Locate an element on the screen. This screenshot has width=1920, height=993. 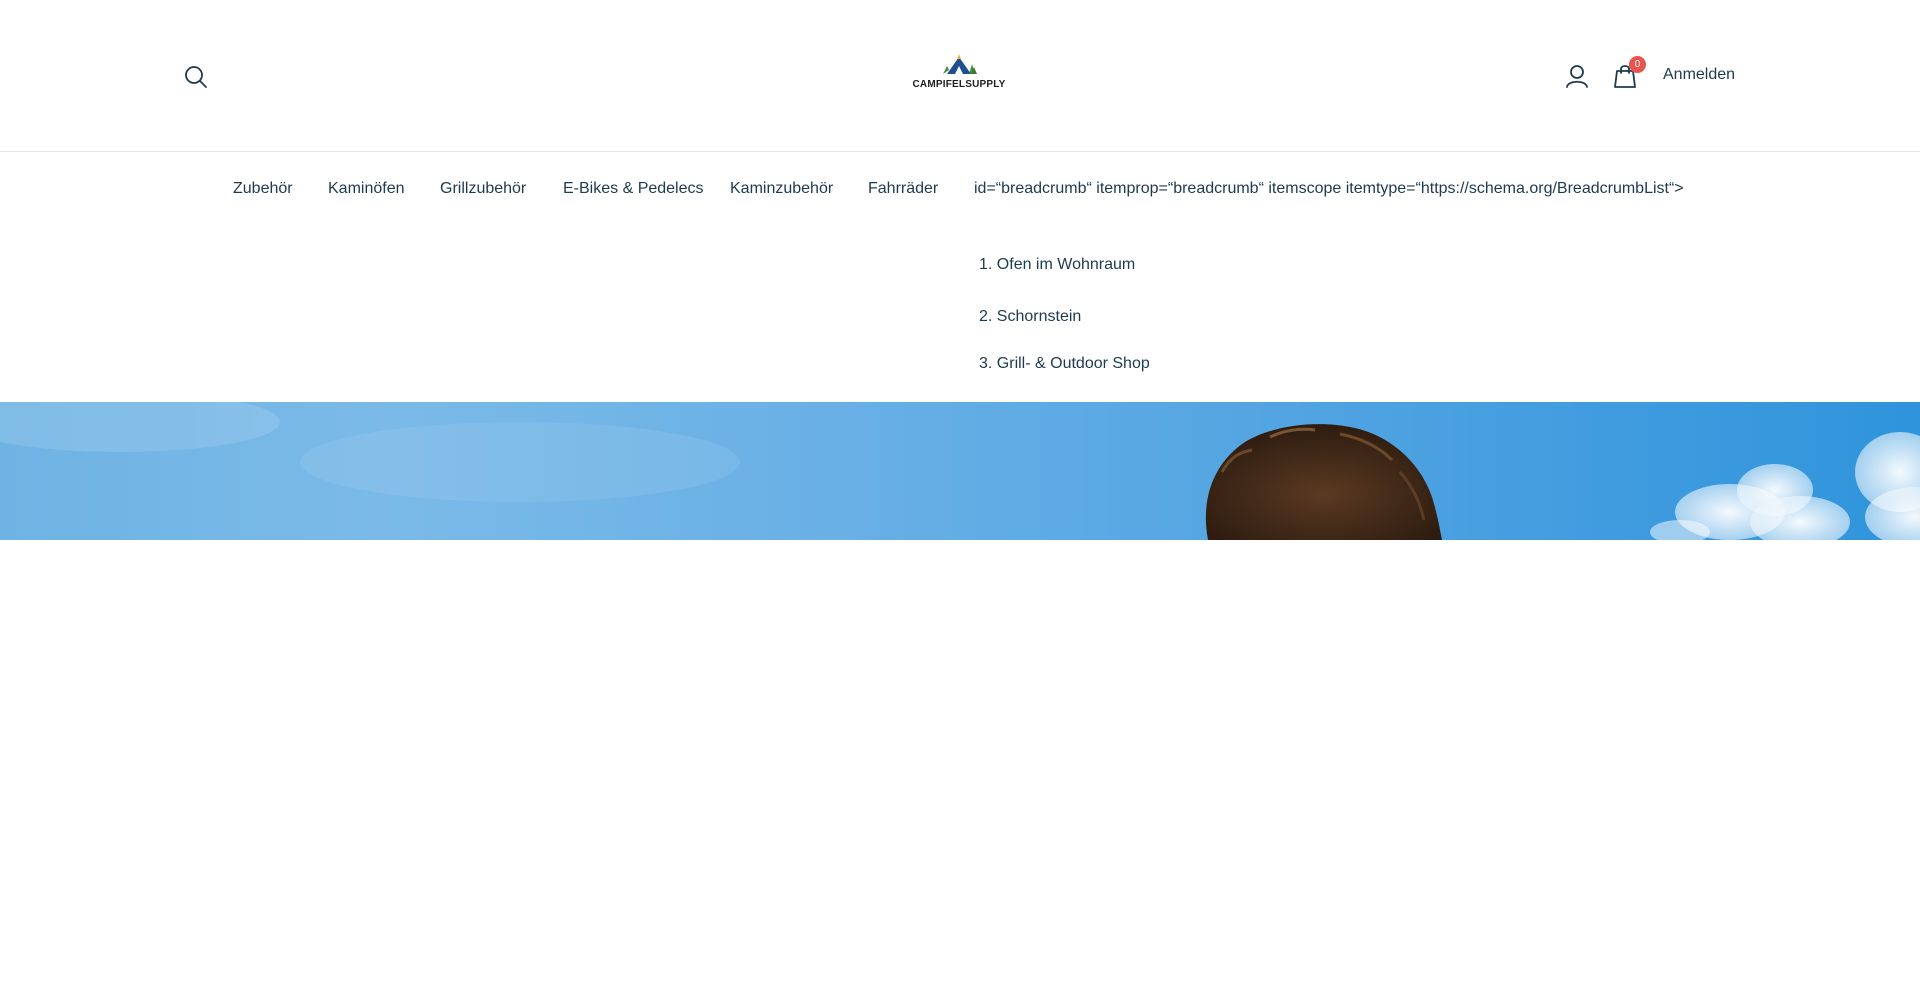
search-button is located at coordinates (196, 77).